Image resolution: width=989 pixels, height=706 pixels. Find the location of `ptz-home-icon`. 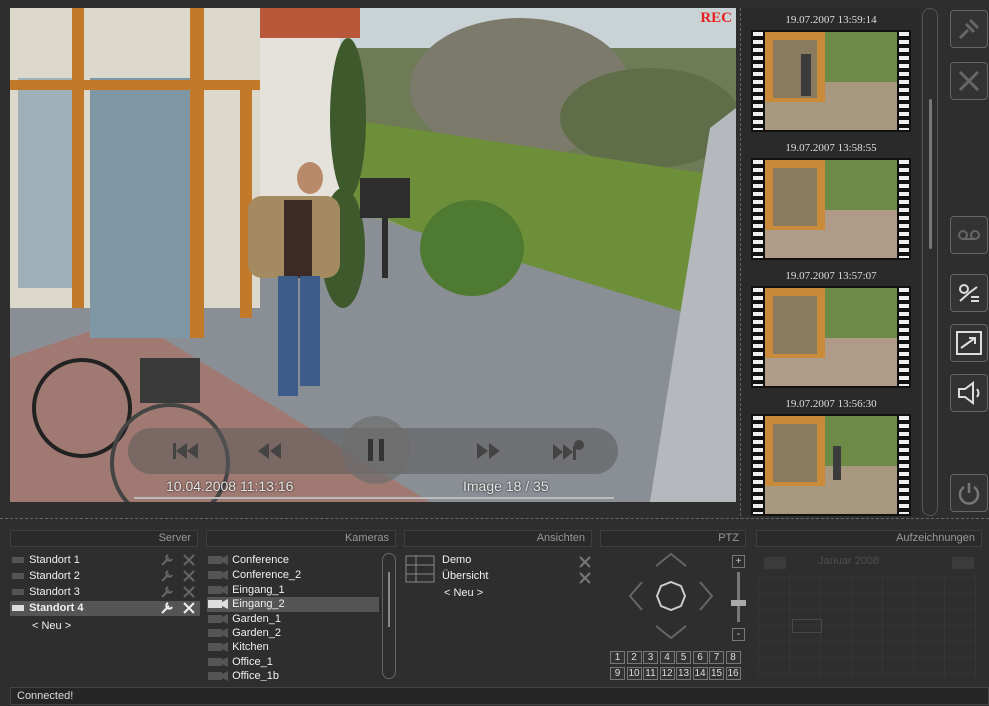

ptz-home-icon is located at coordinates (671, 596).